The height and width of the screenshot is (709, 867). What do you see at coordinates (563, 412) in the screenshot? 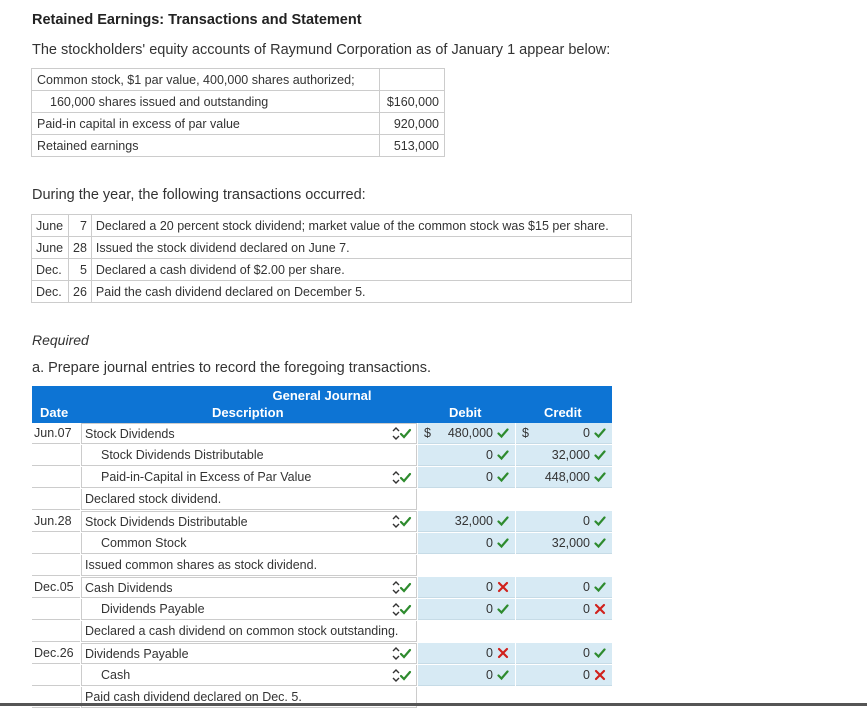
I see `col-credit: Credit` at bounding box center [563, 412].